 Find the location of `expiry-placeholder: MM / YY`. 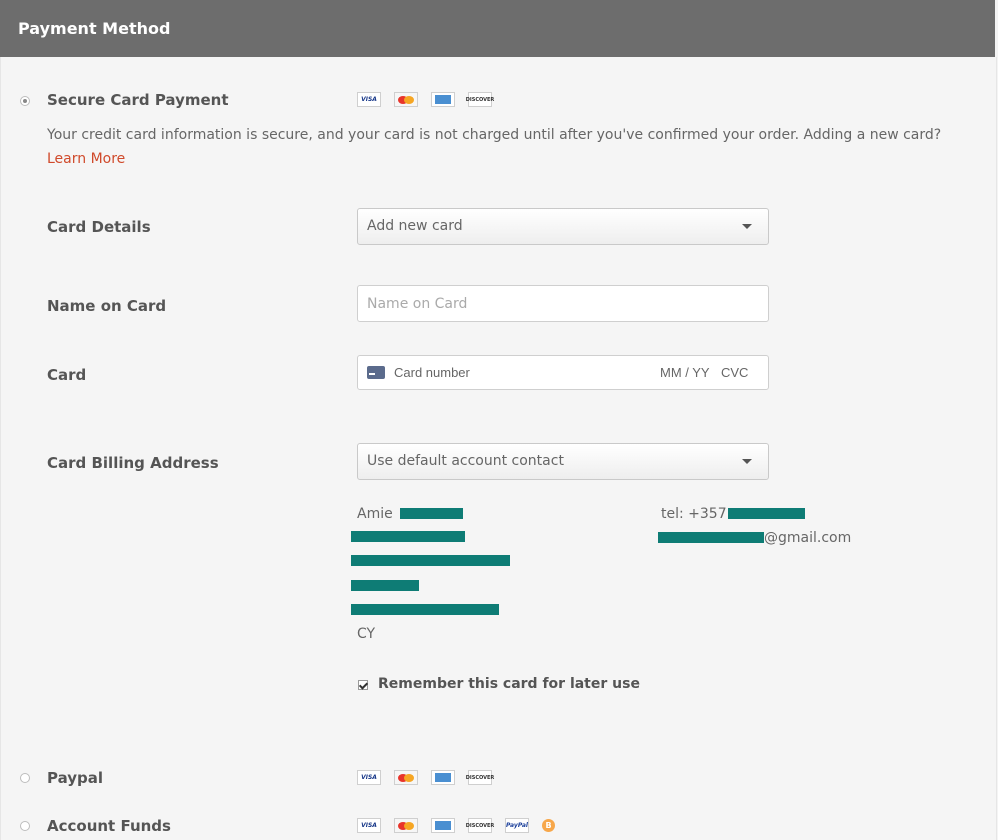

expiry-placeholder: MM / YY is located at coordinates (685, 372).